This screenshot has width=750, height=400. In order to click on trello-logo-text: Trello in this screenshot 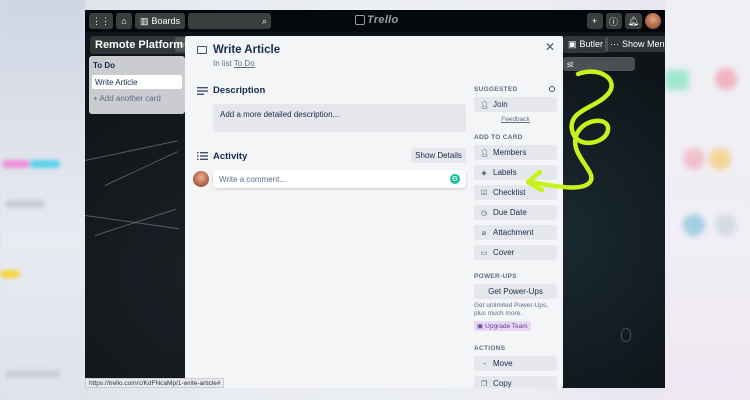, I will do `click(383, 20)`.